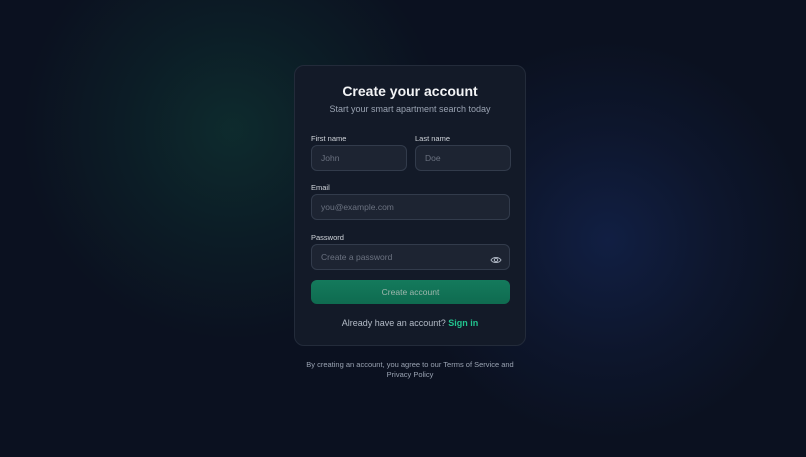 The image size is (806, 457). I want to click on eye-icon, so click(496, 258).